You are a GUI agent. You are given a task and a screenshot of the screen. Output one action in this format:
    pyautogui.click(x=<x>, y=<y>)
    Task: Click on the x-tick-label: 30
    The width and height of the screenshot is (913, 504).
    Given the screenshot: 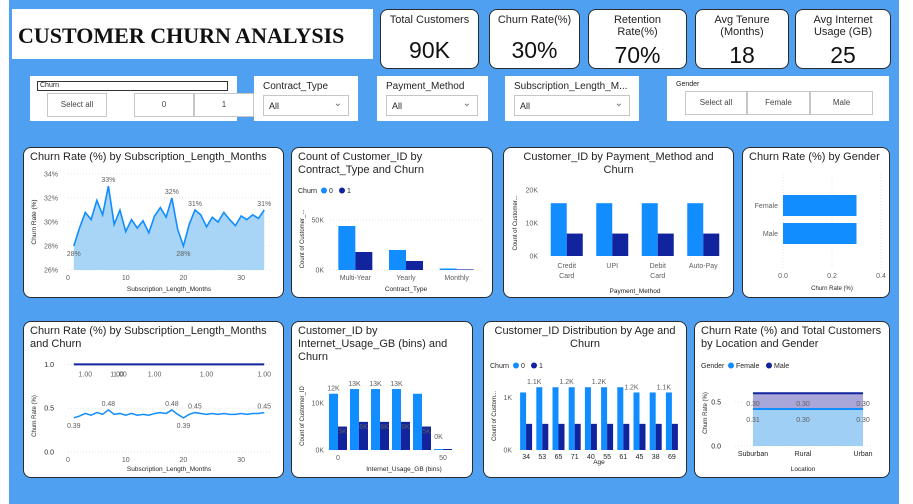 What is the action you would take?
    pyautogui.click(x=241, y=278)
    